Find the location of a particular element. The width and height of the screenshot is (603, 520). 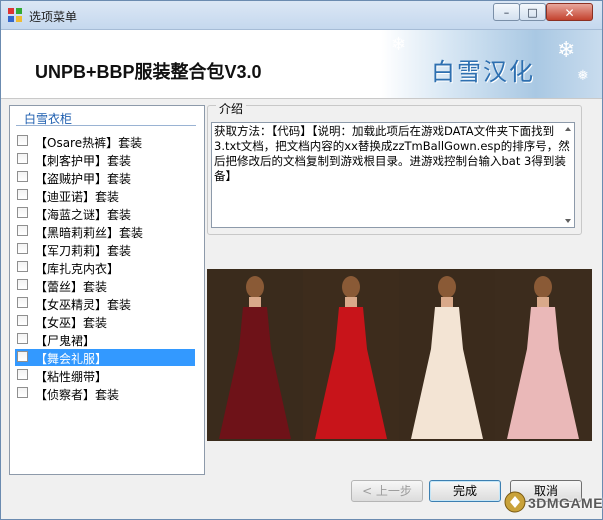

list-item: 【Osare热裤】套装 is located at coordinates (105, 141).